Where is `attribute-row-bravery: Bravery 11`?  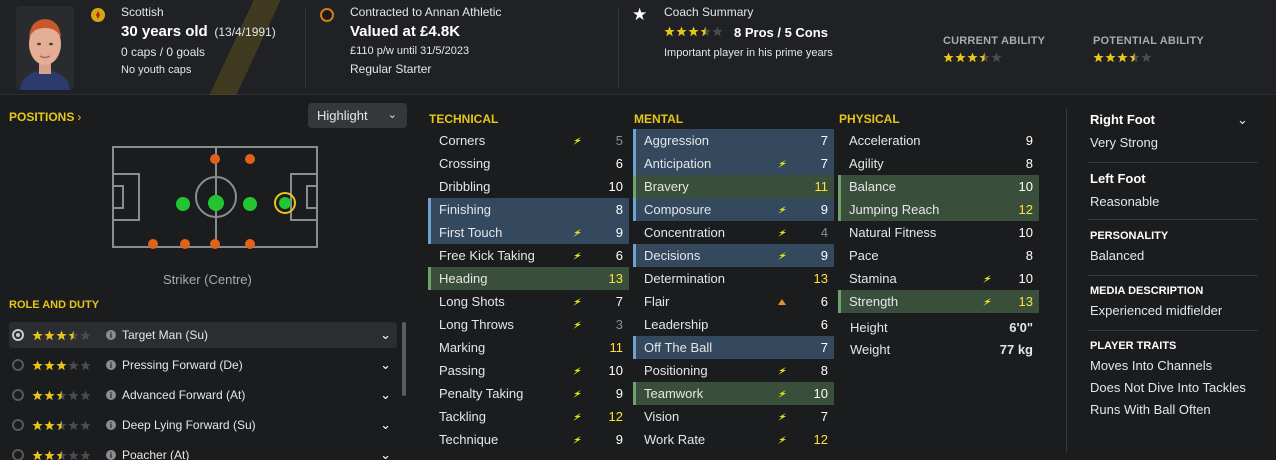 attribute-row-bravery: Bravery 11 is located at coordinates (733, 186).